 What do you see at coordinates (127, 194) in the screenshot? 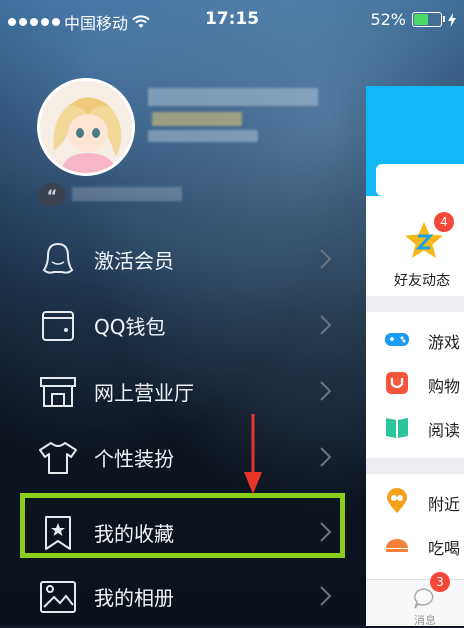
I see `signature-redacted` at bounding box center [127, 194].